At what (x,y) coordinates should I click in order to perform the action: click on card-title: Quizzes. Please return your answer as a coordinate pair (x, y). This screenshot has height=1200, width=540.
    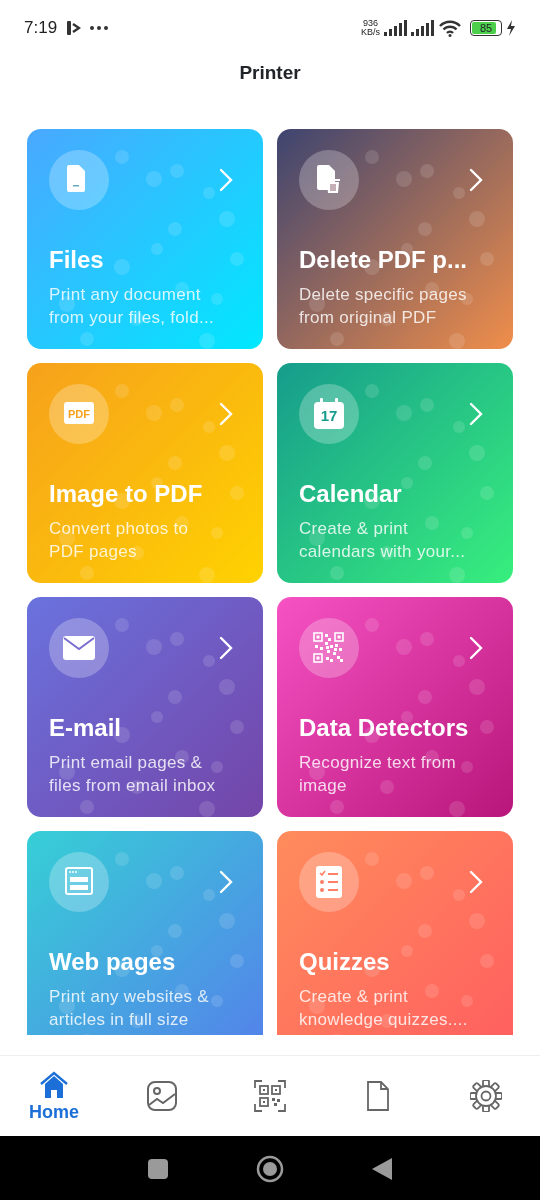
    Looking at the image, I should click on (345, 962).